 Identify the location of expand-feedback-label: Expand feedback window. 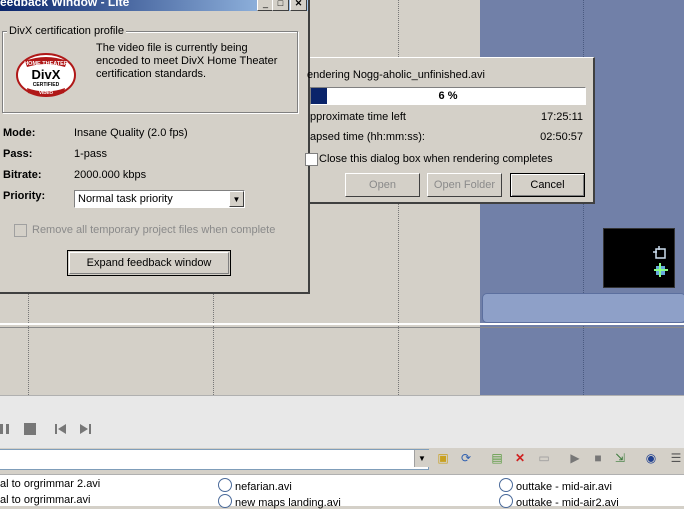
(149, 263).